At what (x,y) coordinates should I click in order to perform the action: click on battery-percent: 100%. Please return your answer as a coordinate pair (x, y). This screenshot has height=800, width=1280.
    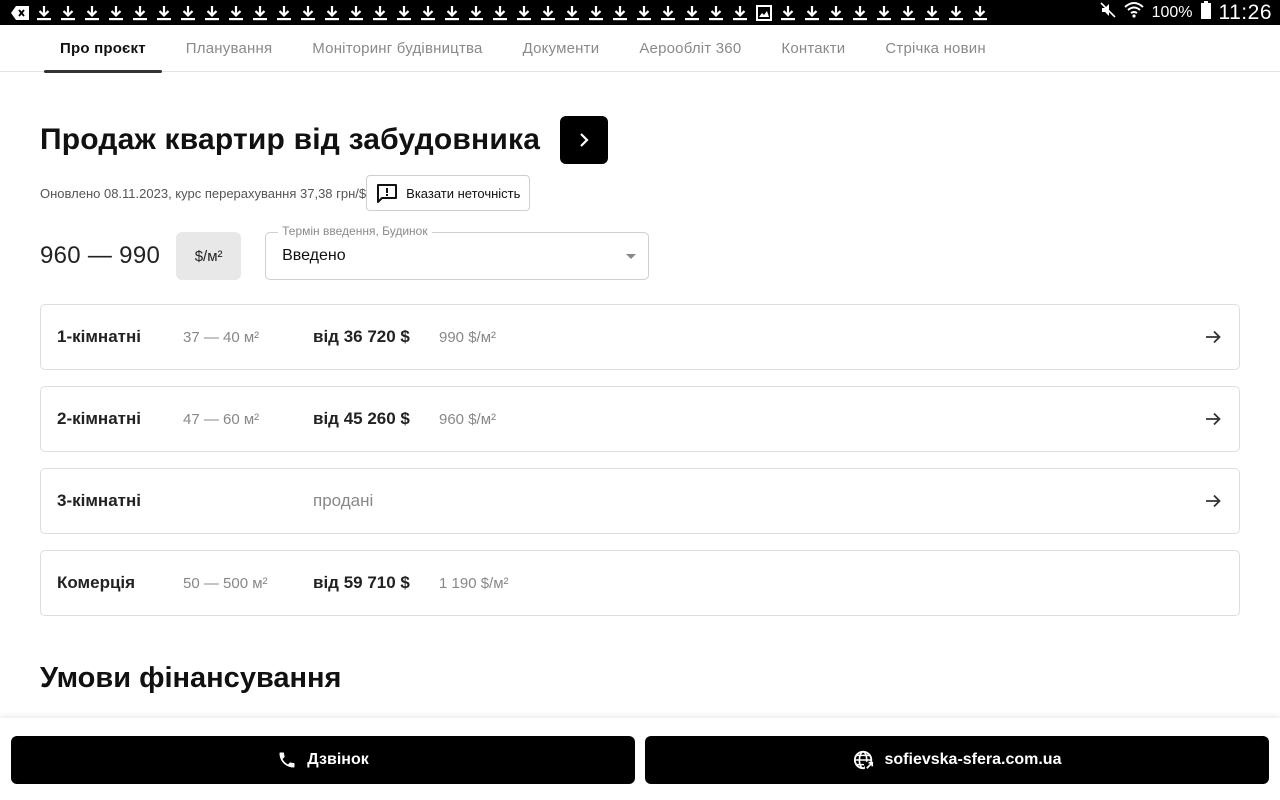
    Looking at the image, I should click on (1172, 12).